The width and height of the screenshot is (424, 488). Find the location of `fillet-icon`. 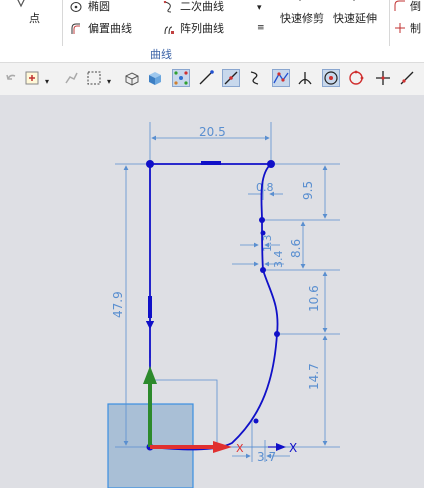

fillet-icon is located at coordinates (400, 6).